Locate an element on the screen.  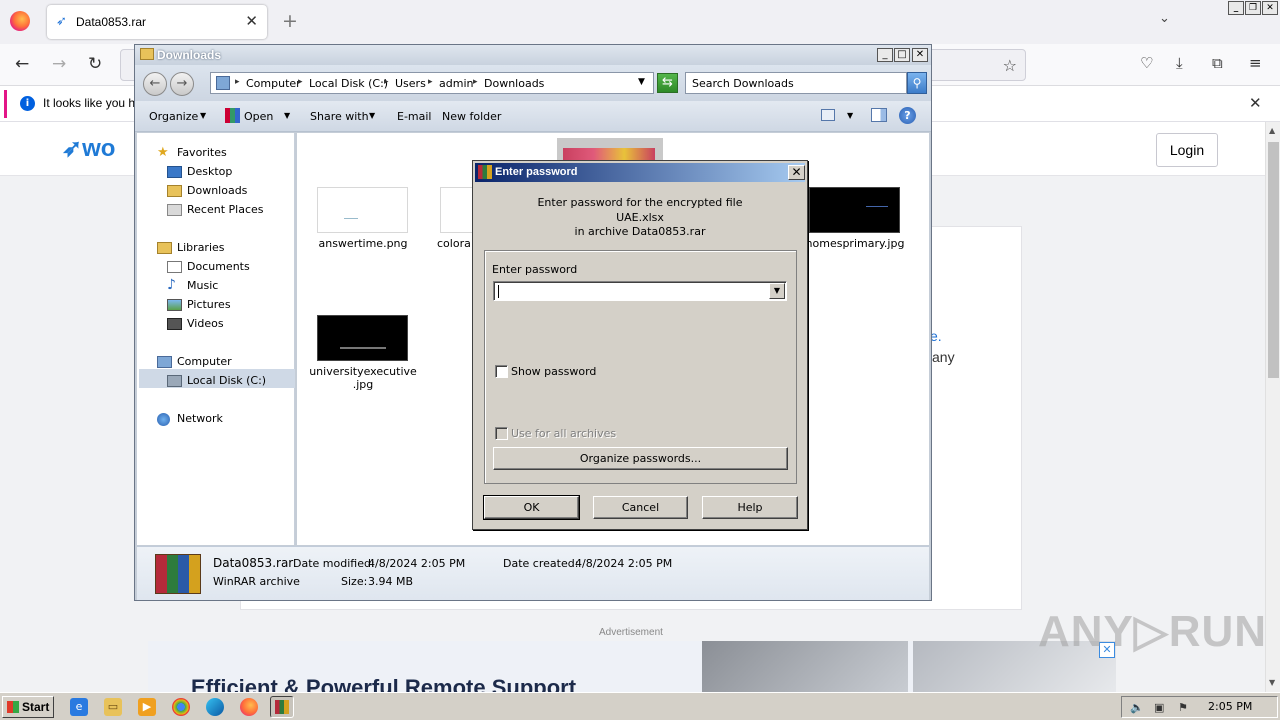
explorer-close-button: ✕ is located at coordinates (920, 55).